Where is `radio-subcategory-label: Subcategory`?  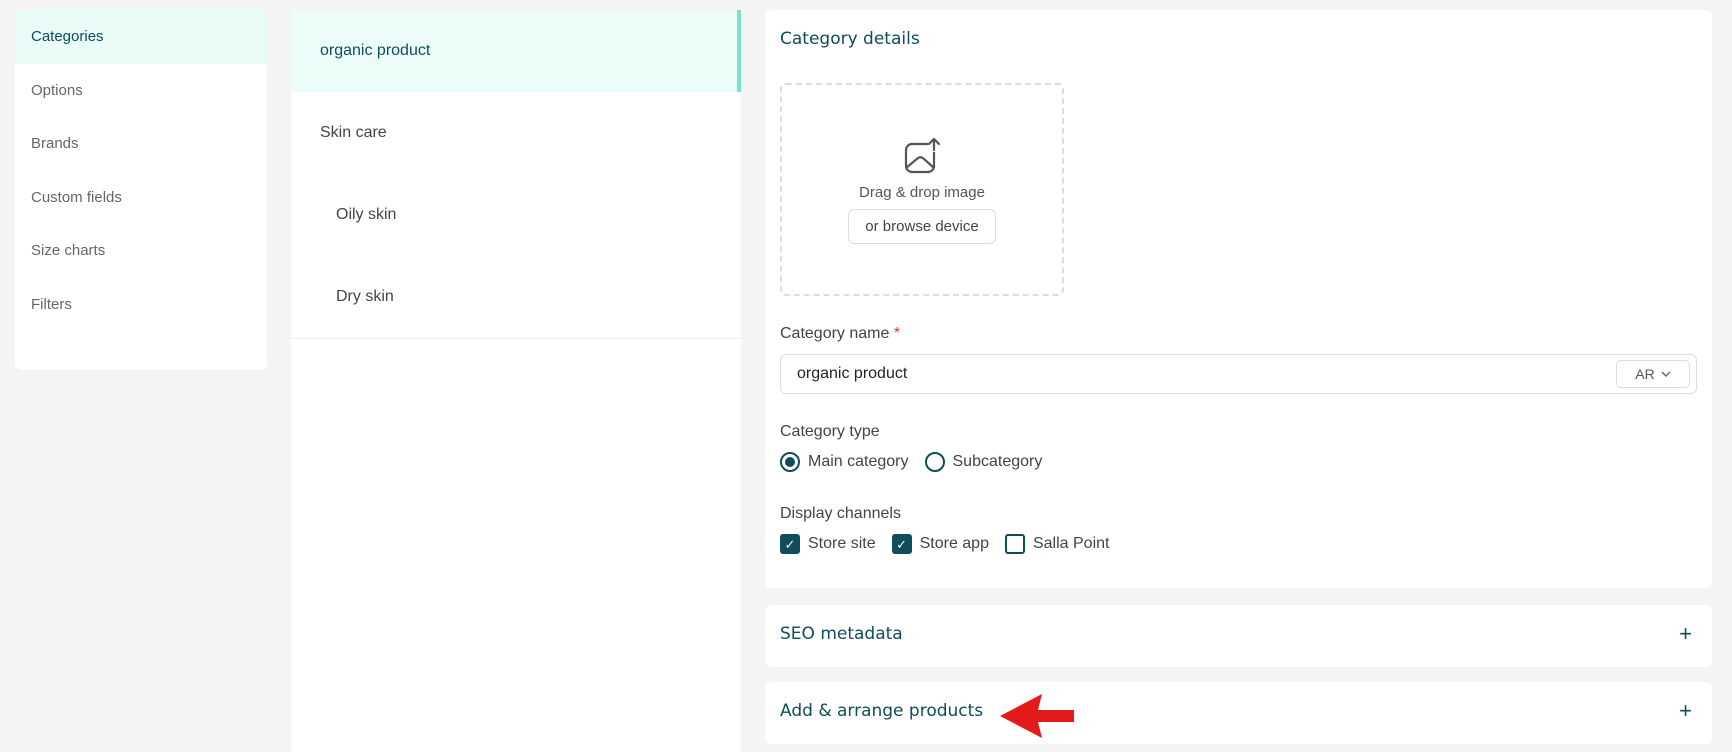 radio-subcategory-label: Subcategory is located at coordinates (997, 461).